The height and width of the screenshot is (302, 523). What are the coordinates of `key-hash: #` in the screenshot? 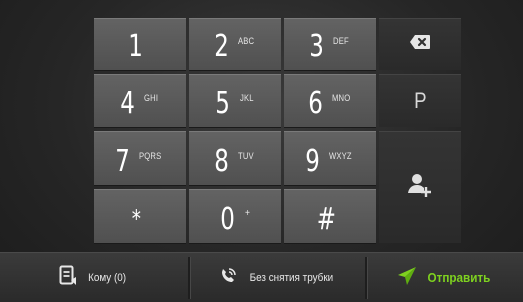 It's located at (330, 216).